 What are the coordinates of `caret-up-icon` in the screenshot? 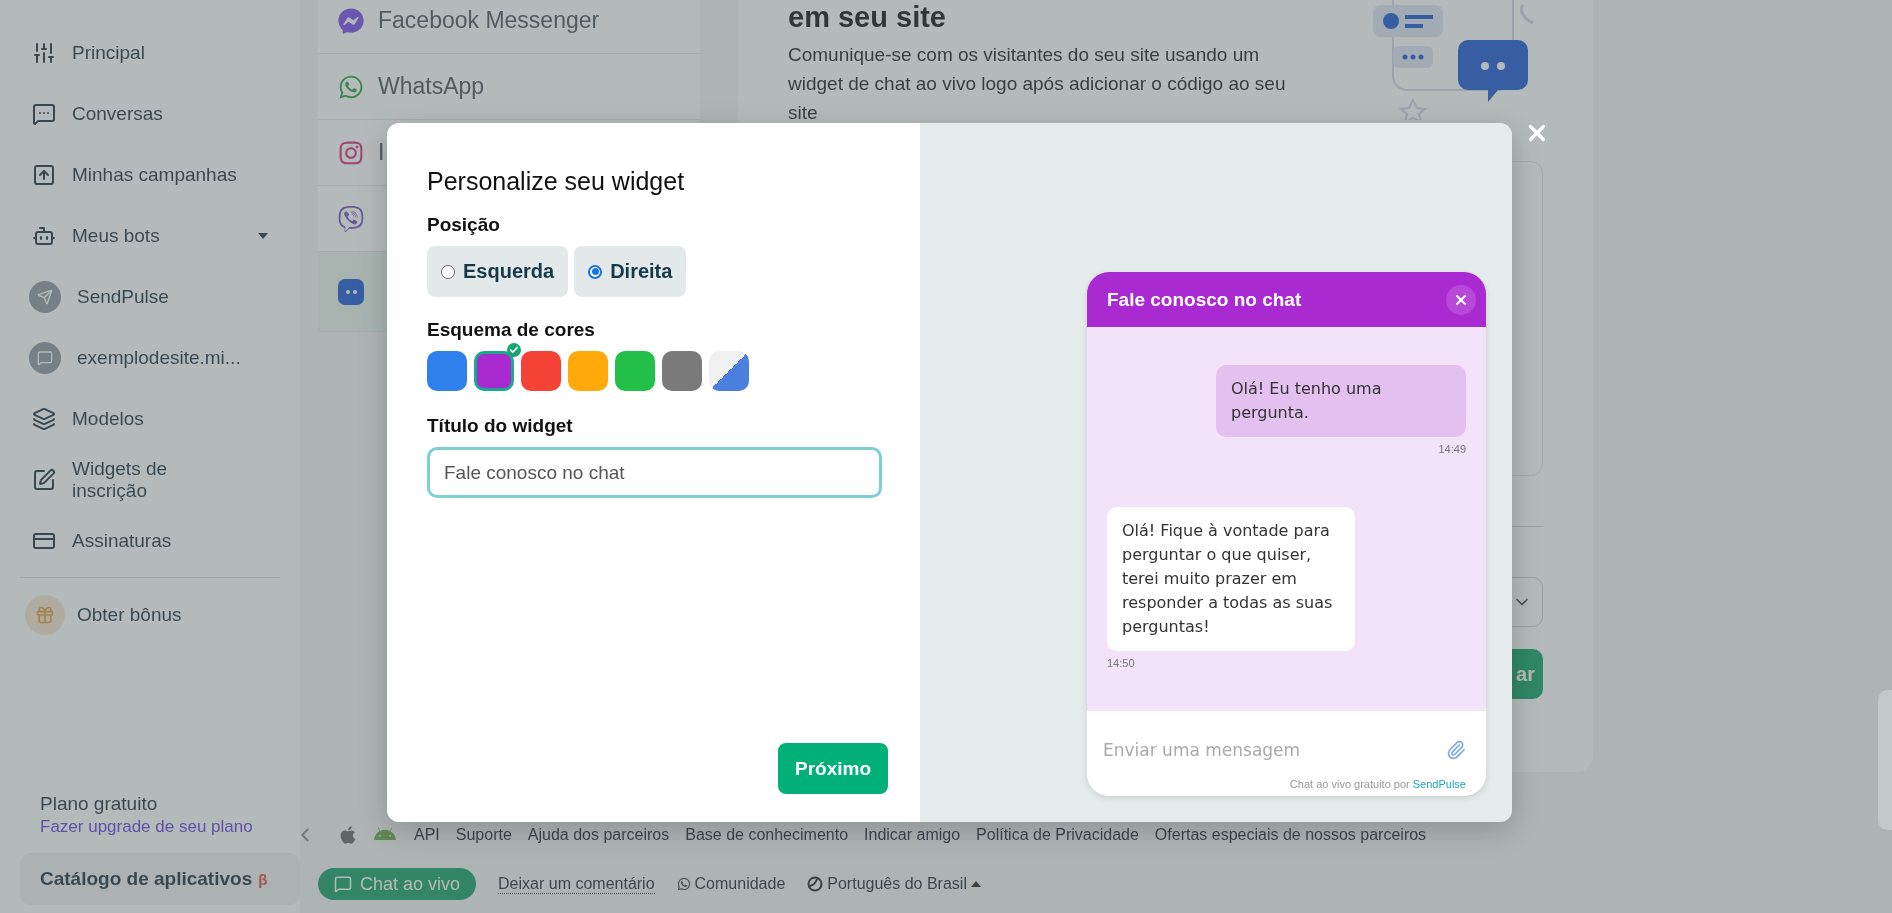 It's located at (975, 884).